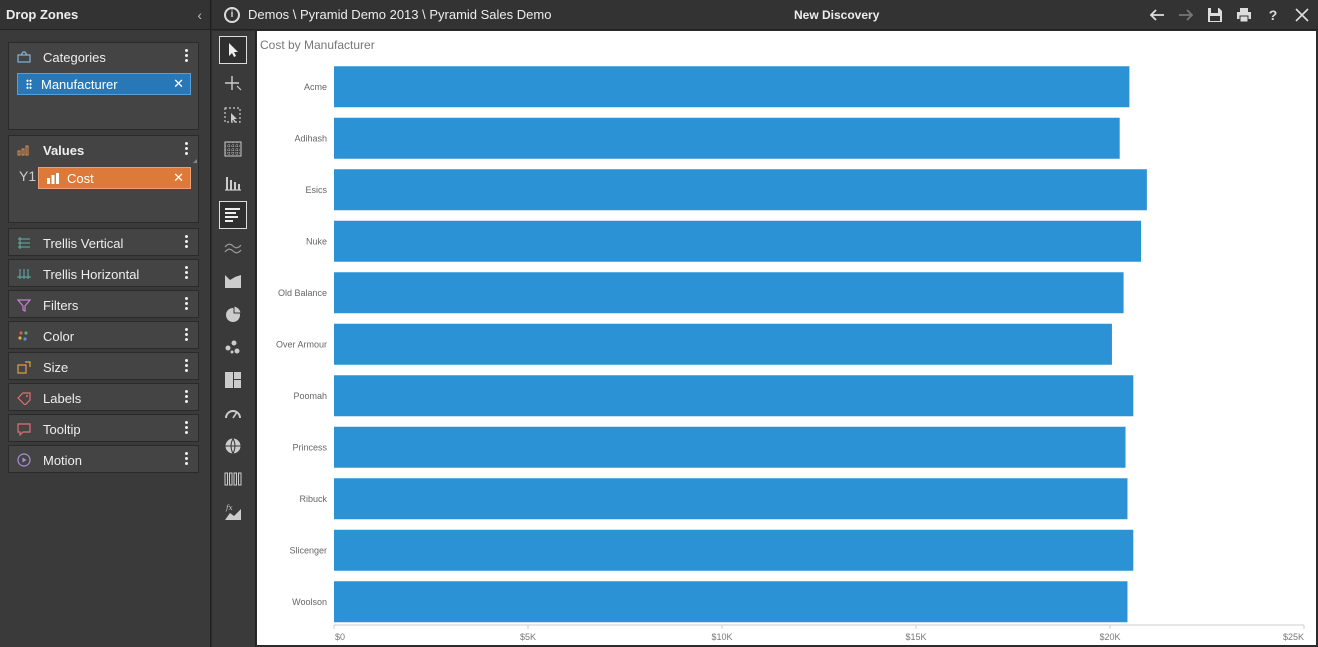 The image size is (1318, 647). Describe the element at coordinates (1215, 15) in the screenshot. I see `save-icon` at that location.